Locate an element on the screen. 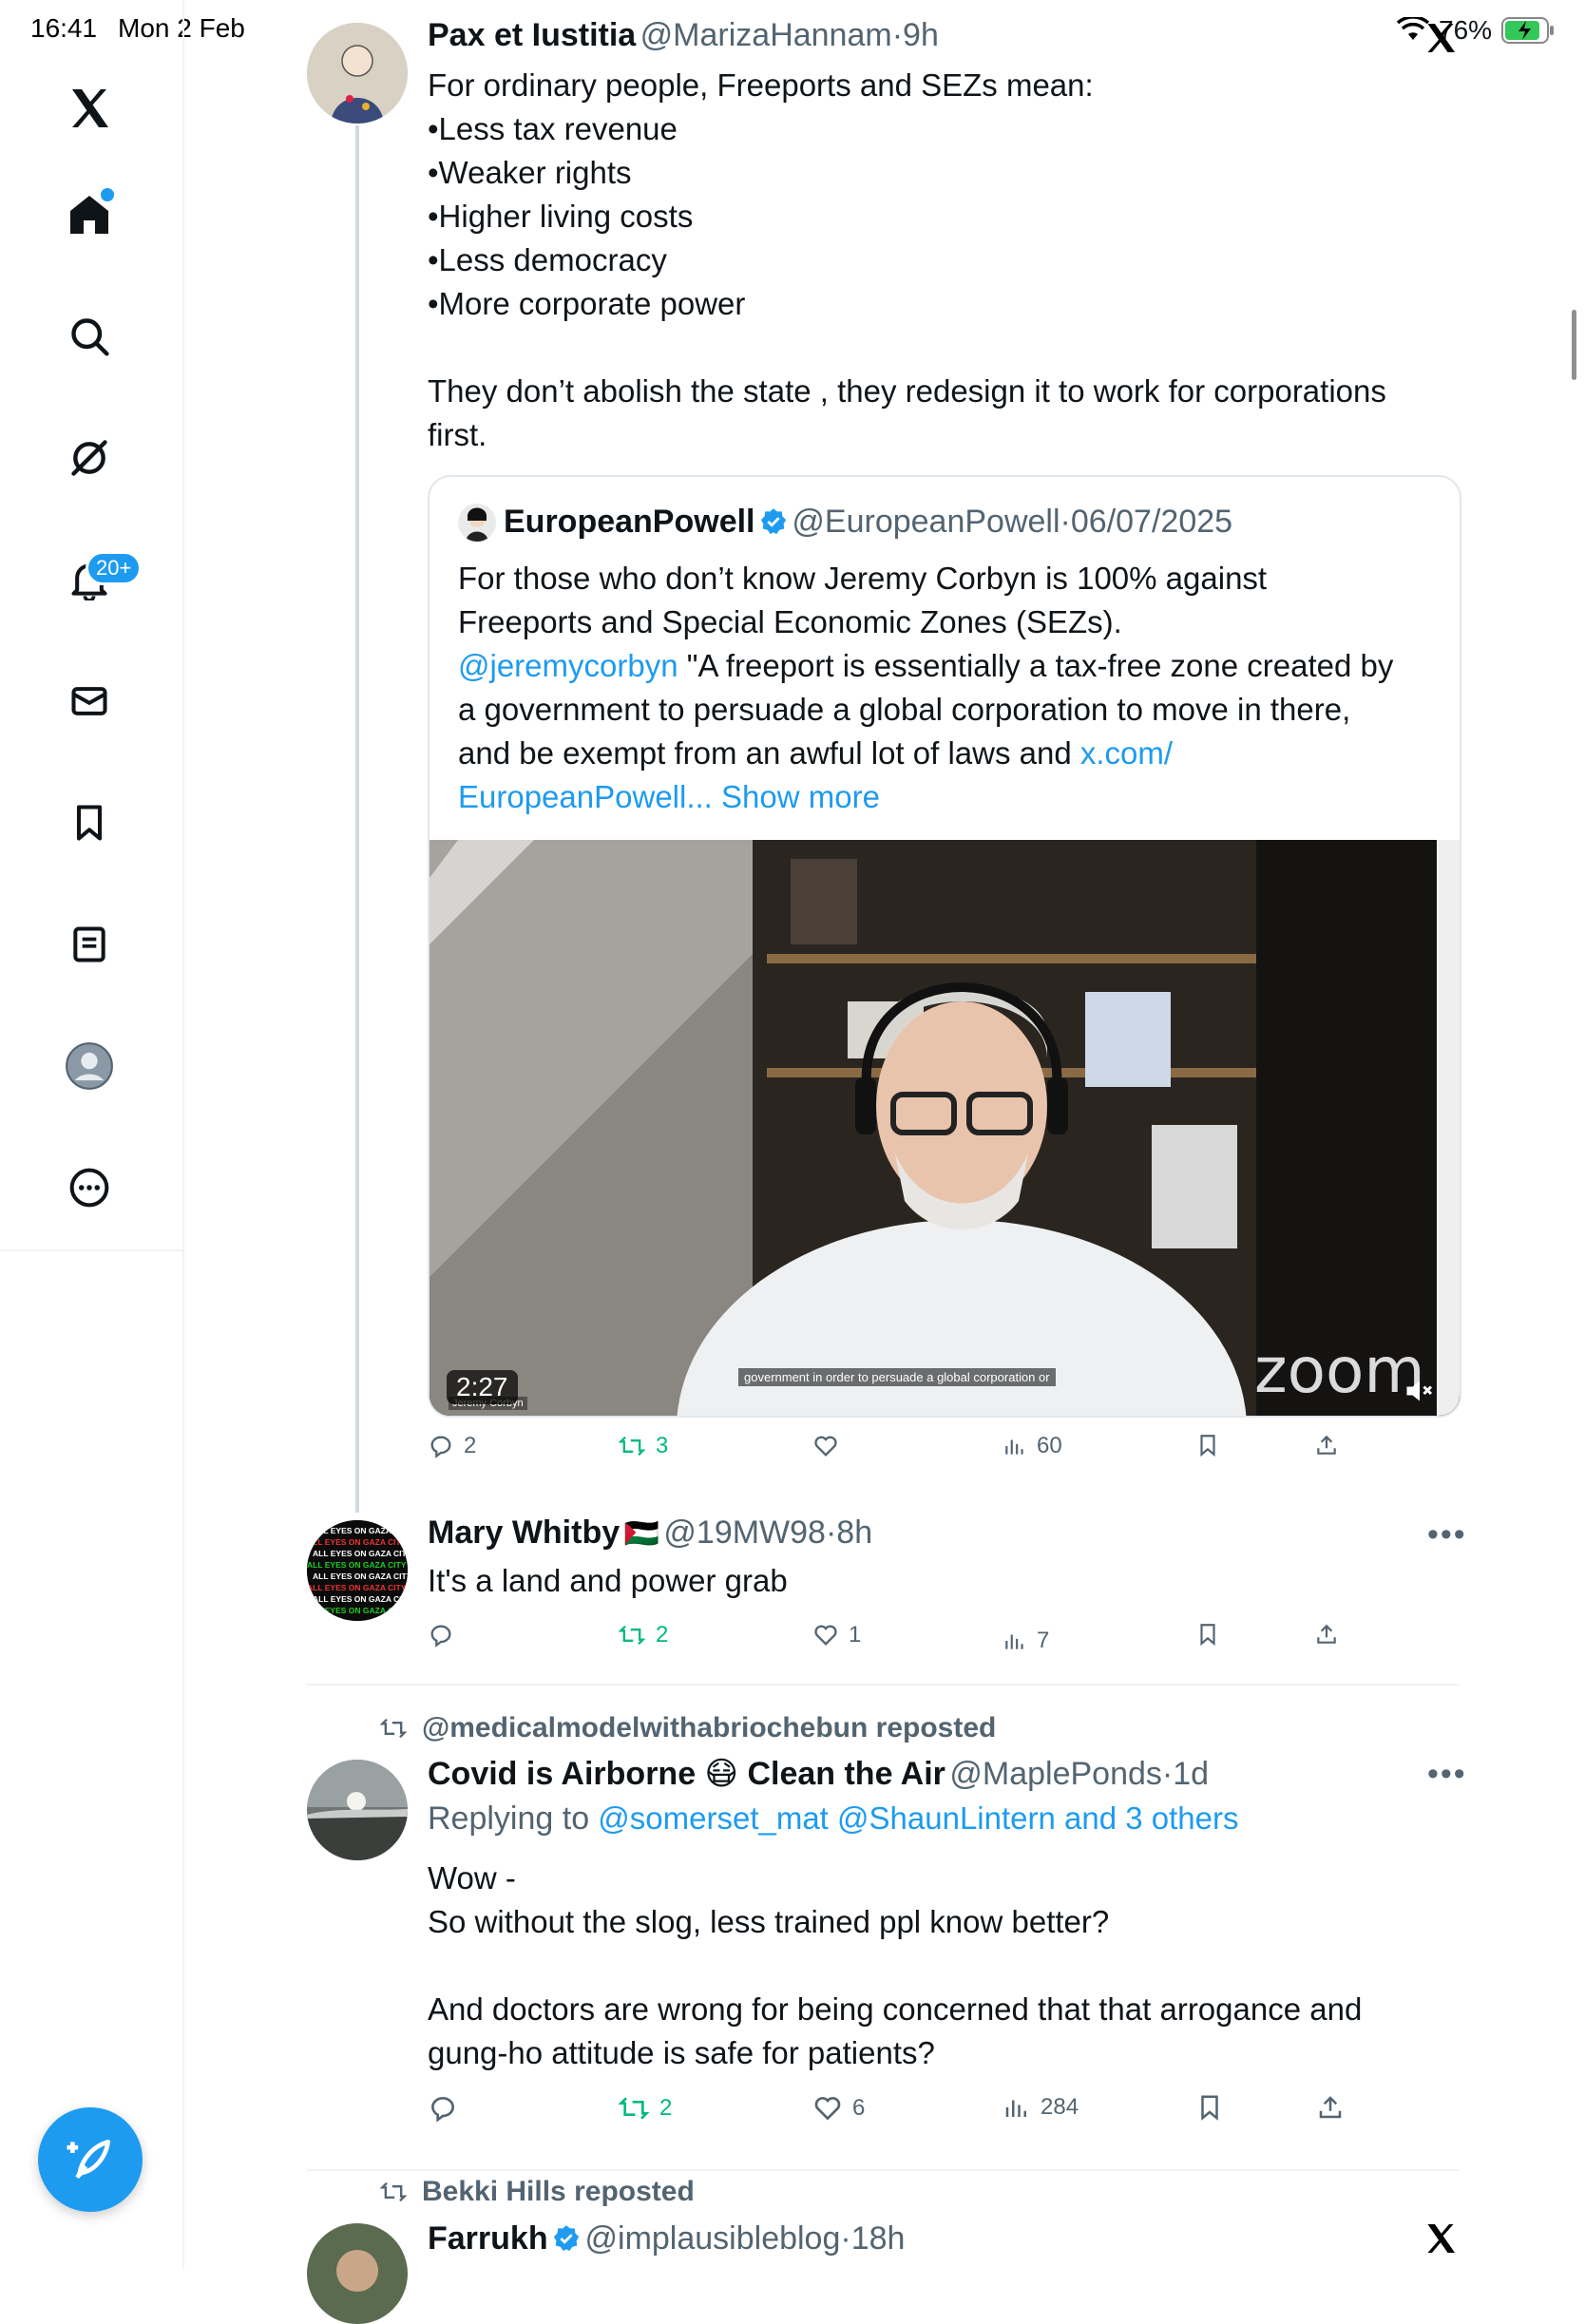 The height and width of the screenshot is (2324, 1585). messages-envelope-icon is located at coordinates (89, 701).